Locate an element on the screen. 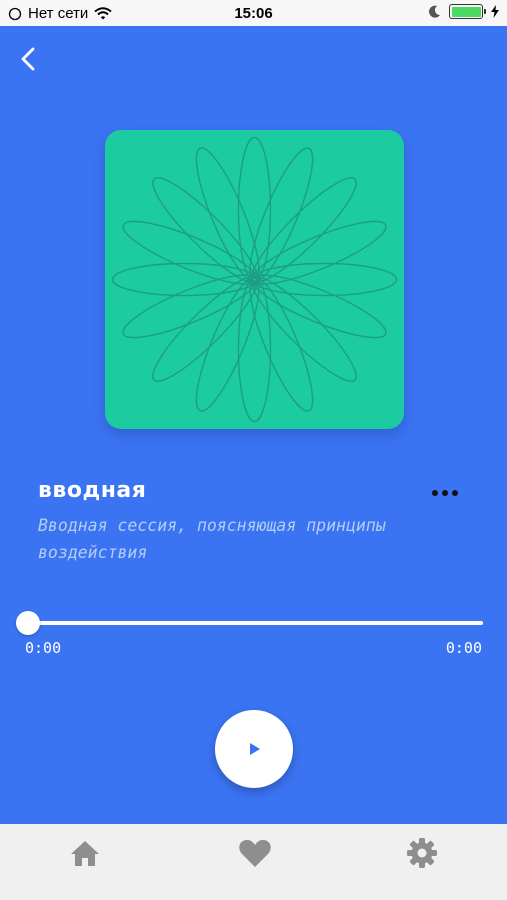 The width and height of the screenshot is (507, 900). home-icon is located at coordinates (85, 853).